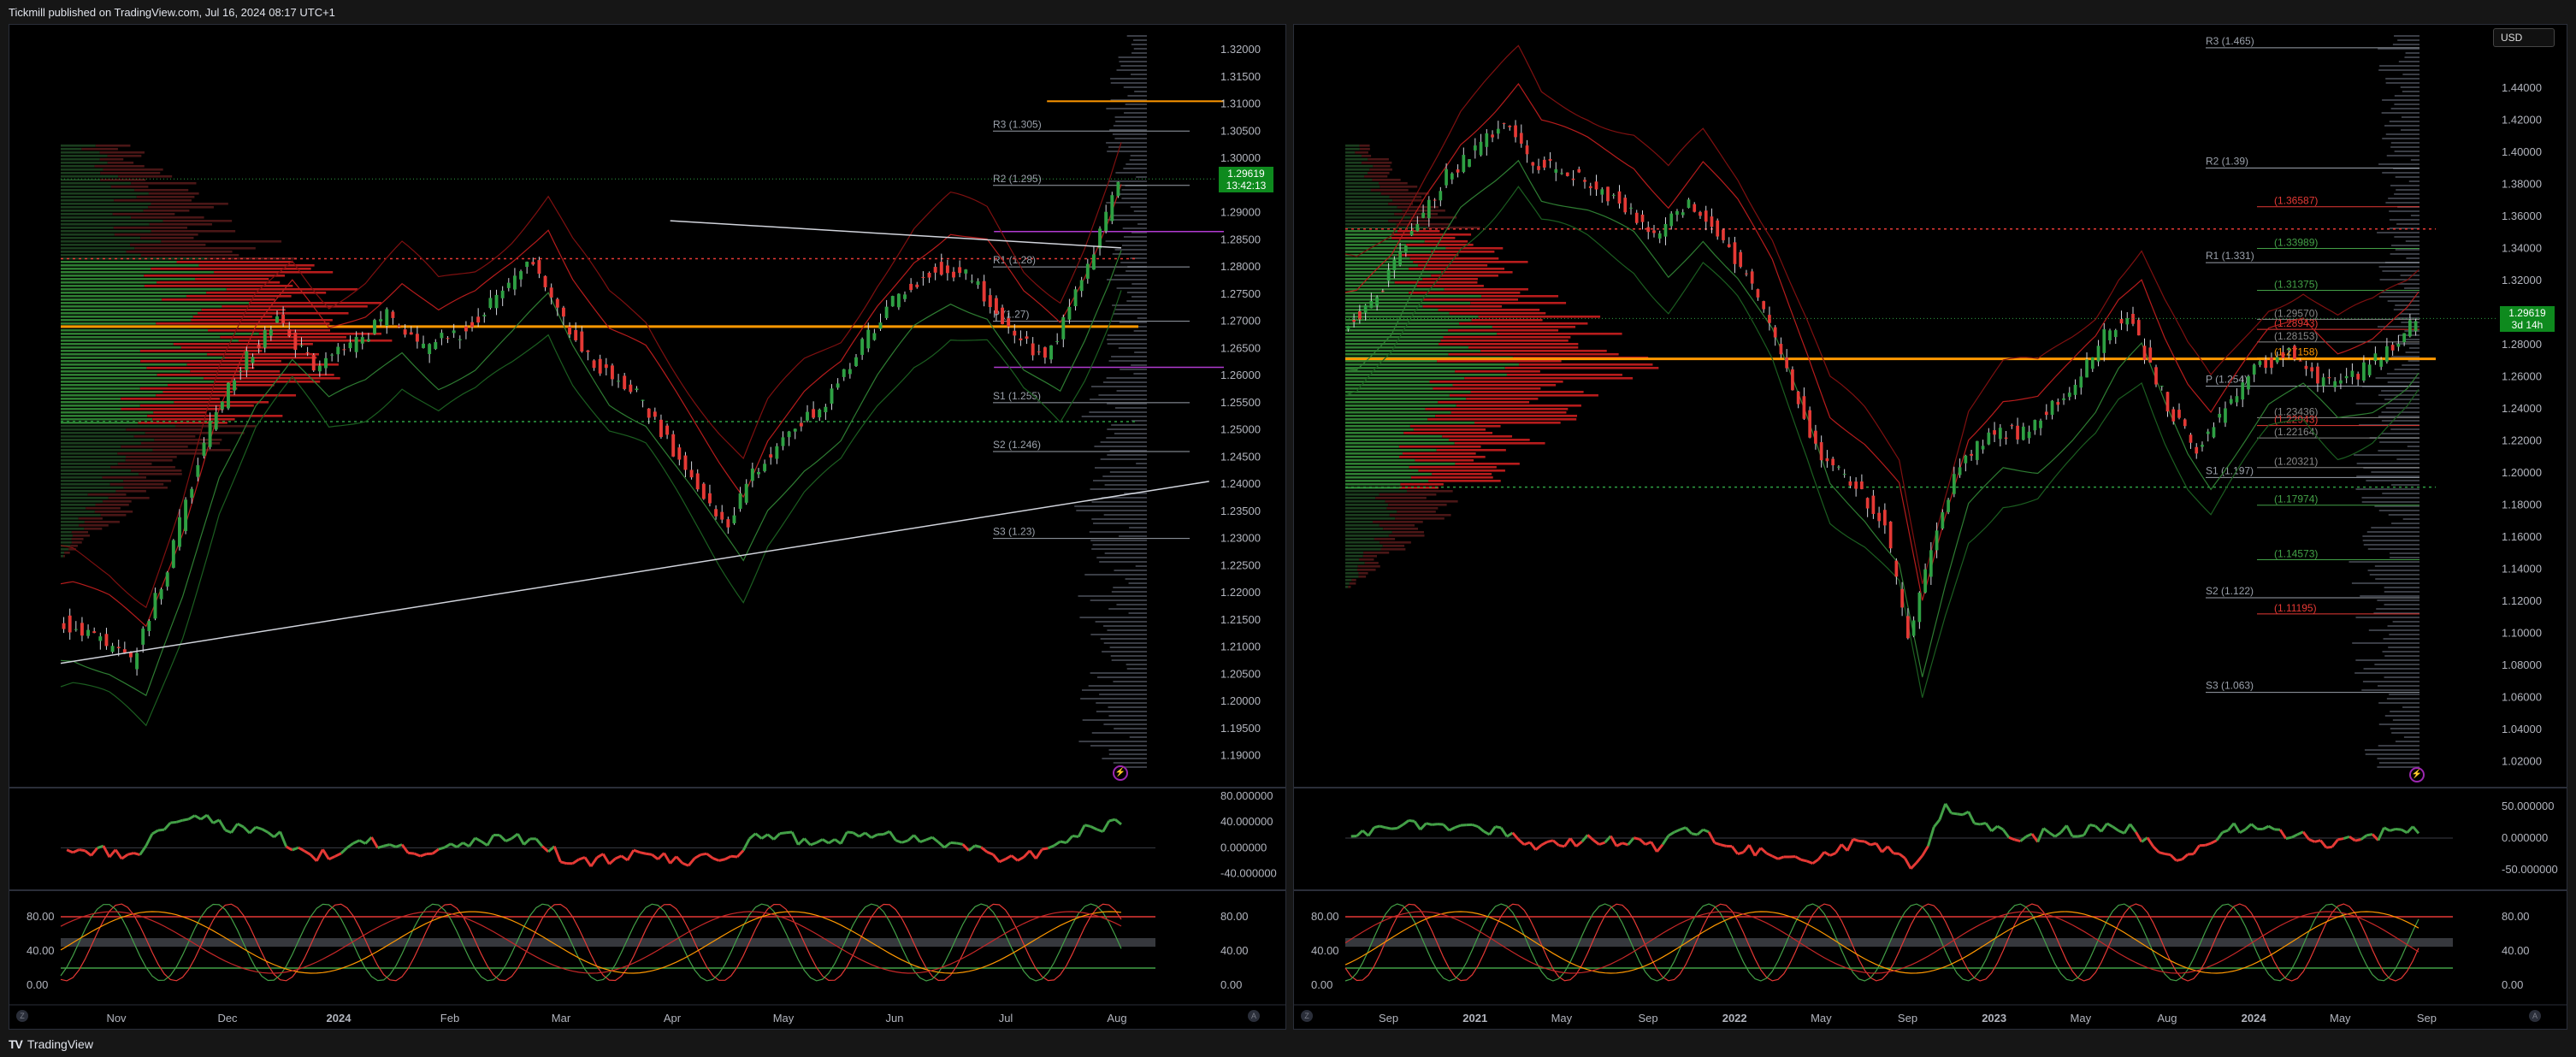  I want to click on lightning-icon-right: ⚡, so click(2417, 774).